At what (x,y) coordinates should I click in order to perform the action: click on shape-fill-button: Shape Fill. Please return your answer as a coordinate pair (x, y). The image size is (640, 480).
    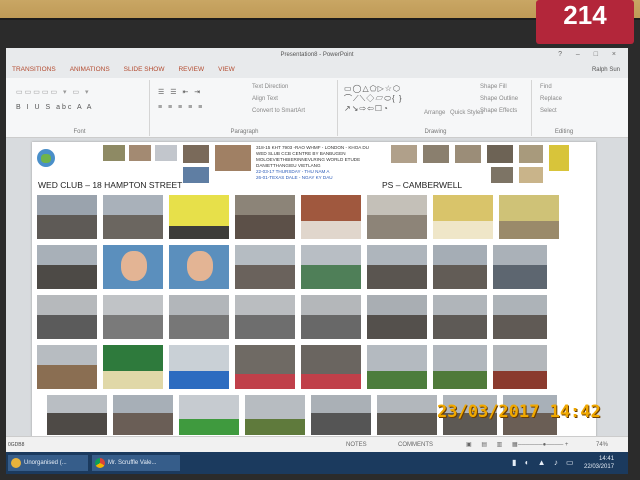
    Looking at the image, I should click on (493, 87).